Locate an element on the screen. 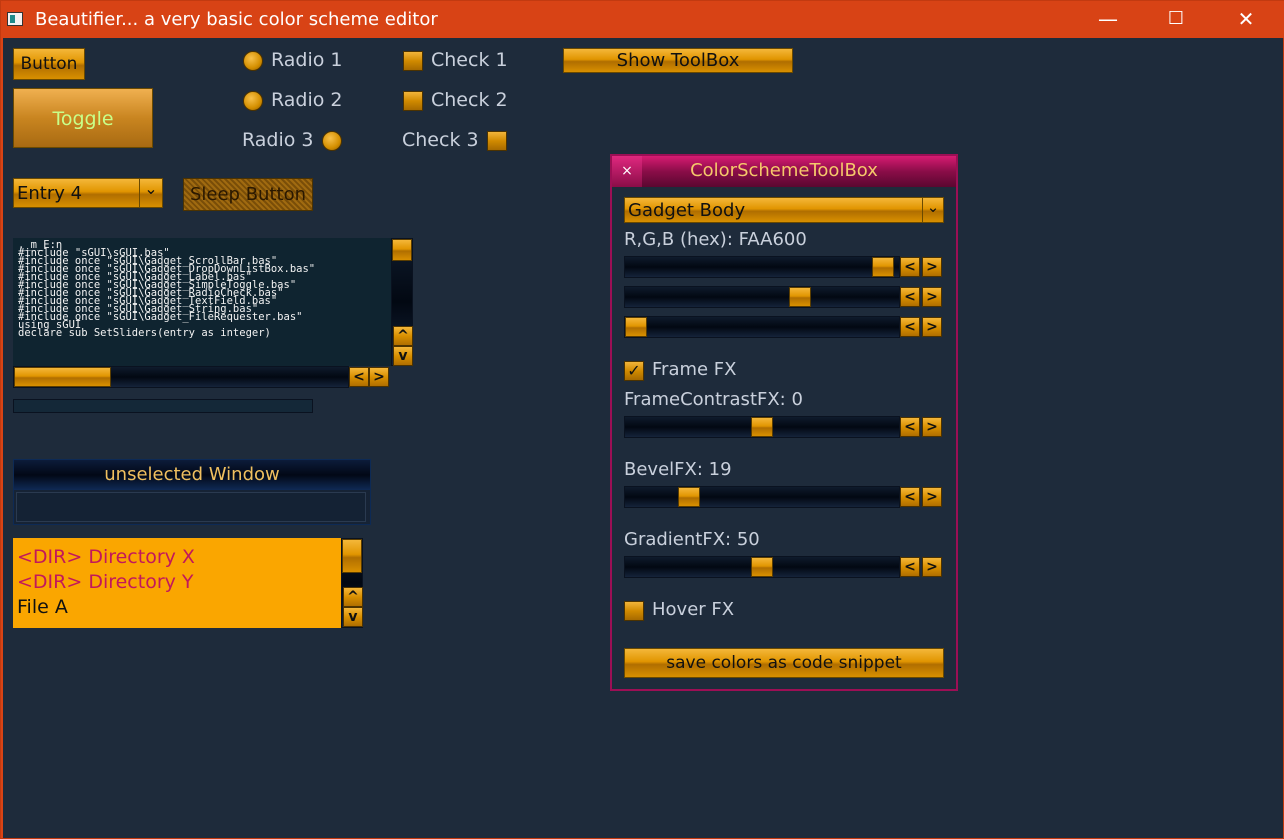 This screenshot has height=839, width=1284. code-line: declare sub SetSliders(entry as integer) is located at coordinates (144, 333).